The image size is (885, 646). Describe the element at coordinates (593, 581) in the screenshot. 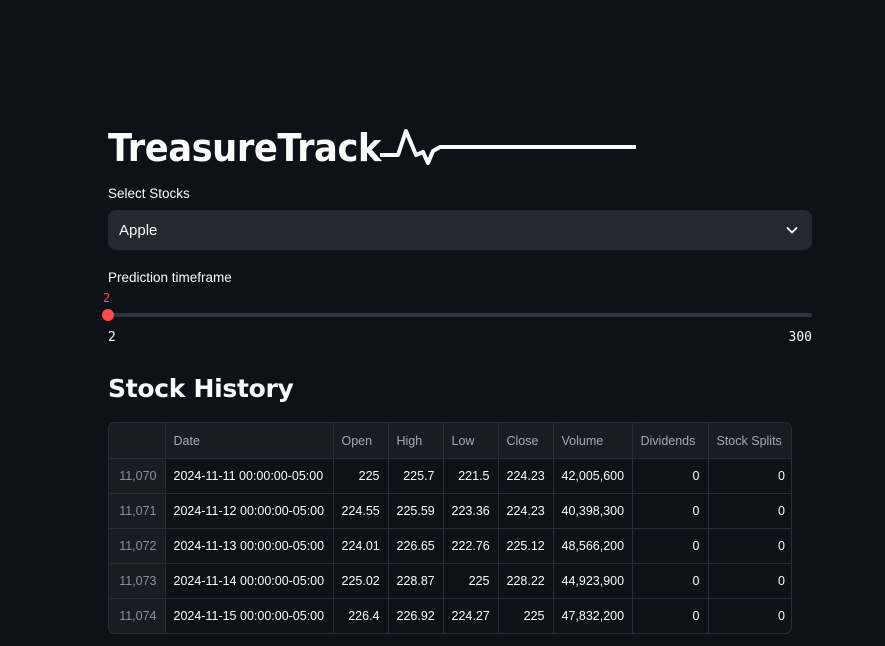

I see `volume-cell: 44,923,900` at that location.